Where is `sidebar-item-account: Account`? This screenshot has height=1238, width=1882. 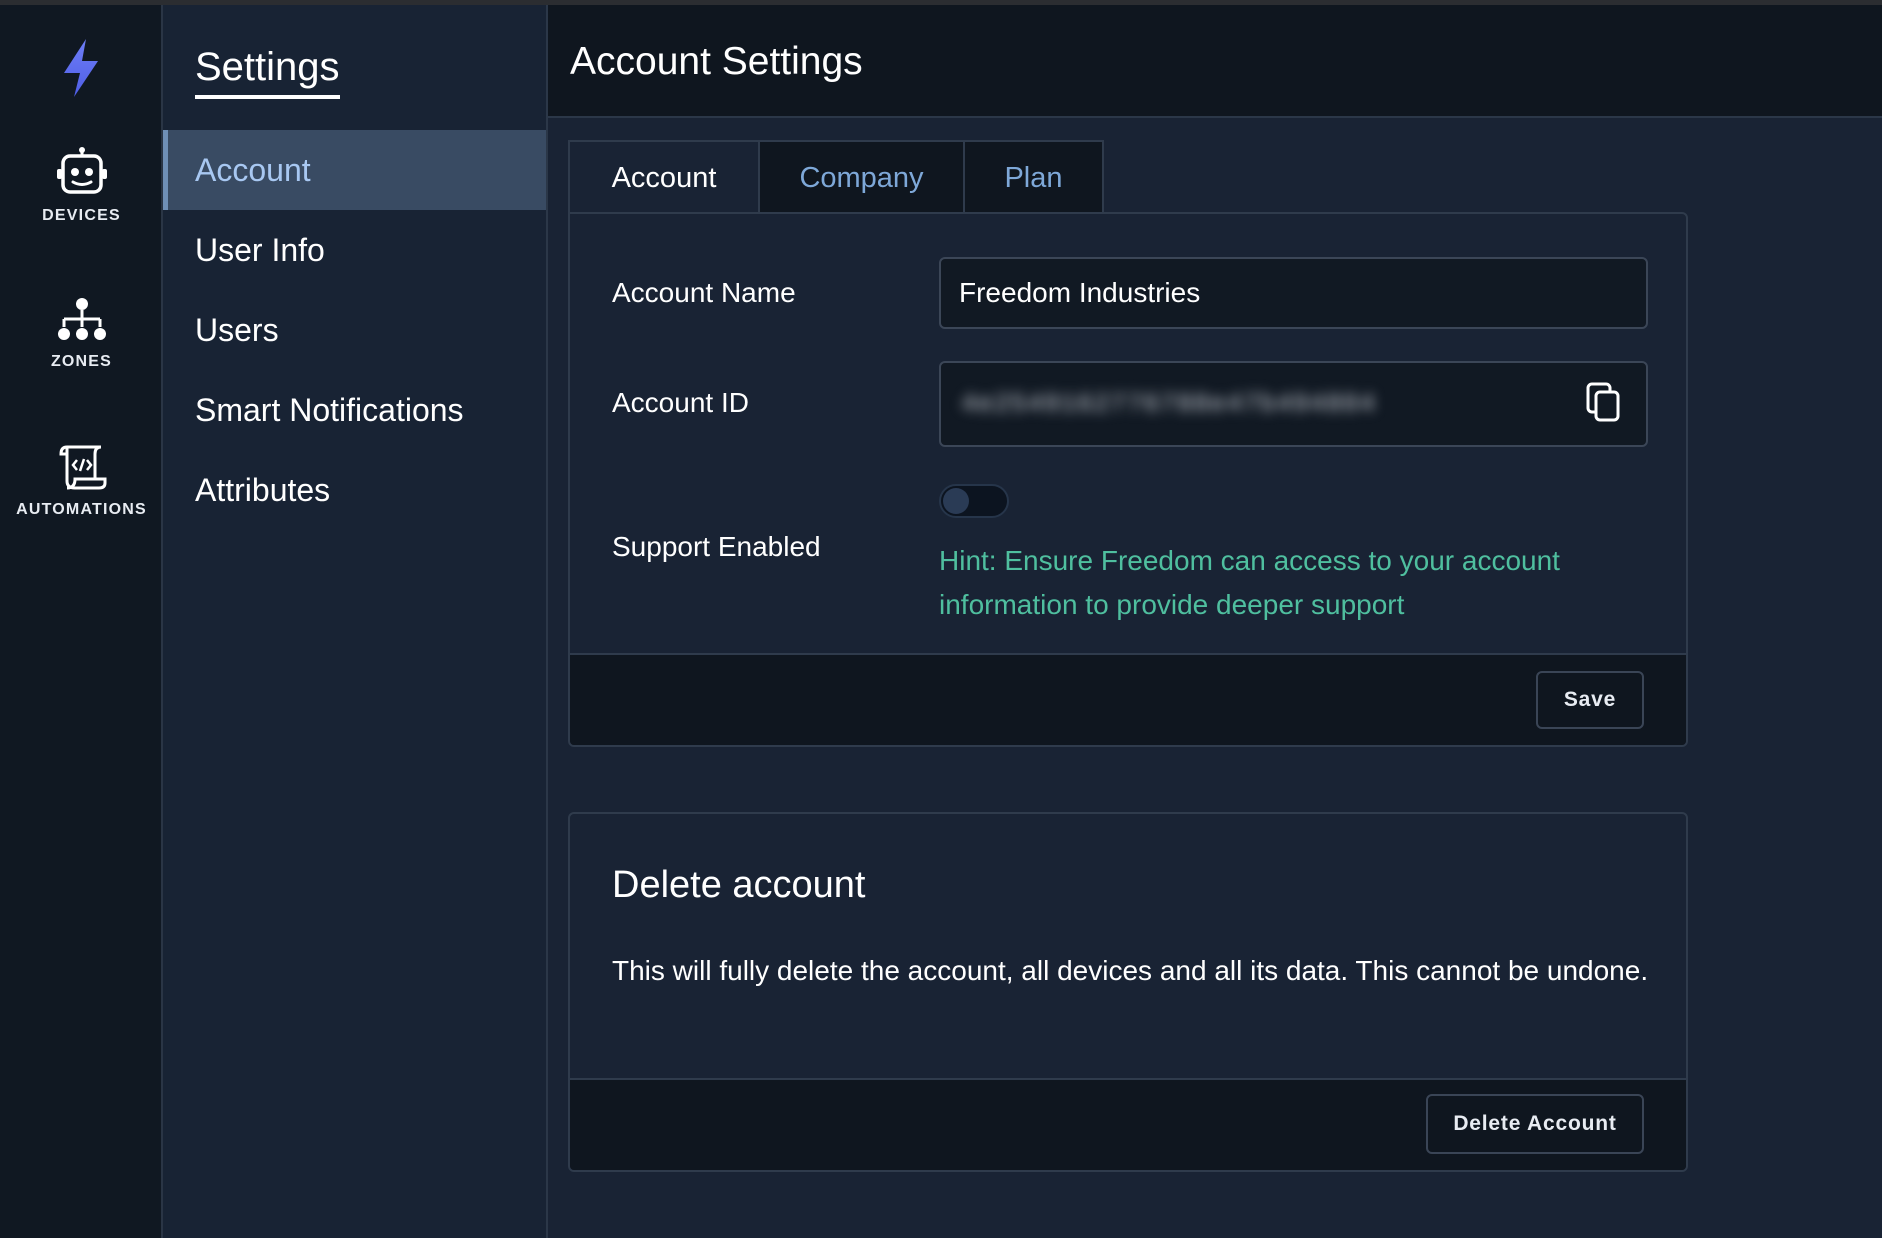
sidebar-item-account: Account is located at coordinates (354, 170).